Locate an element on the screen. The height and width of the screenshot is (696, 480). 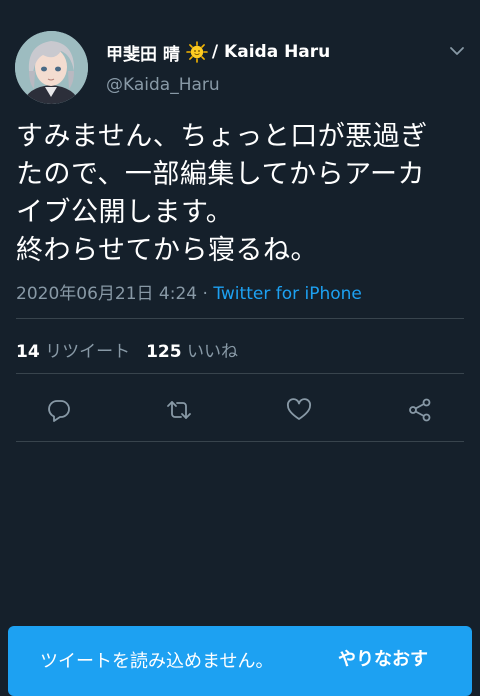
reply-button is located at coordinates (59, 410).